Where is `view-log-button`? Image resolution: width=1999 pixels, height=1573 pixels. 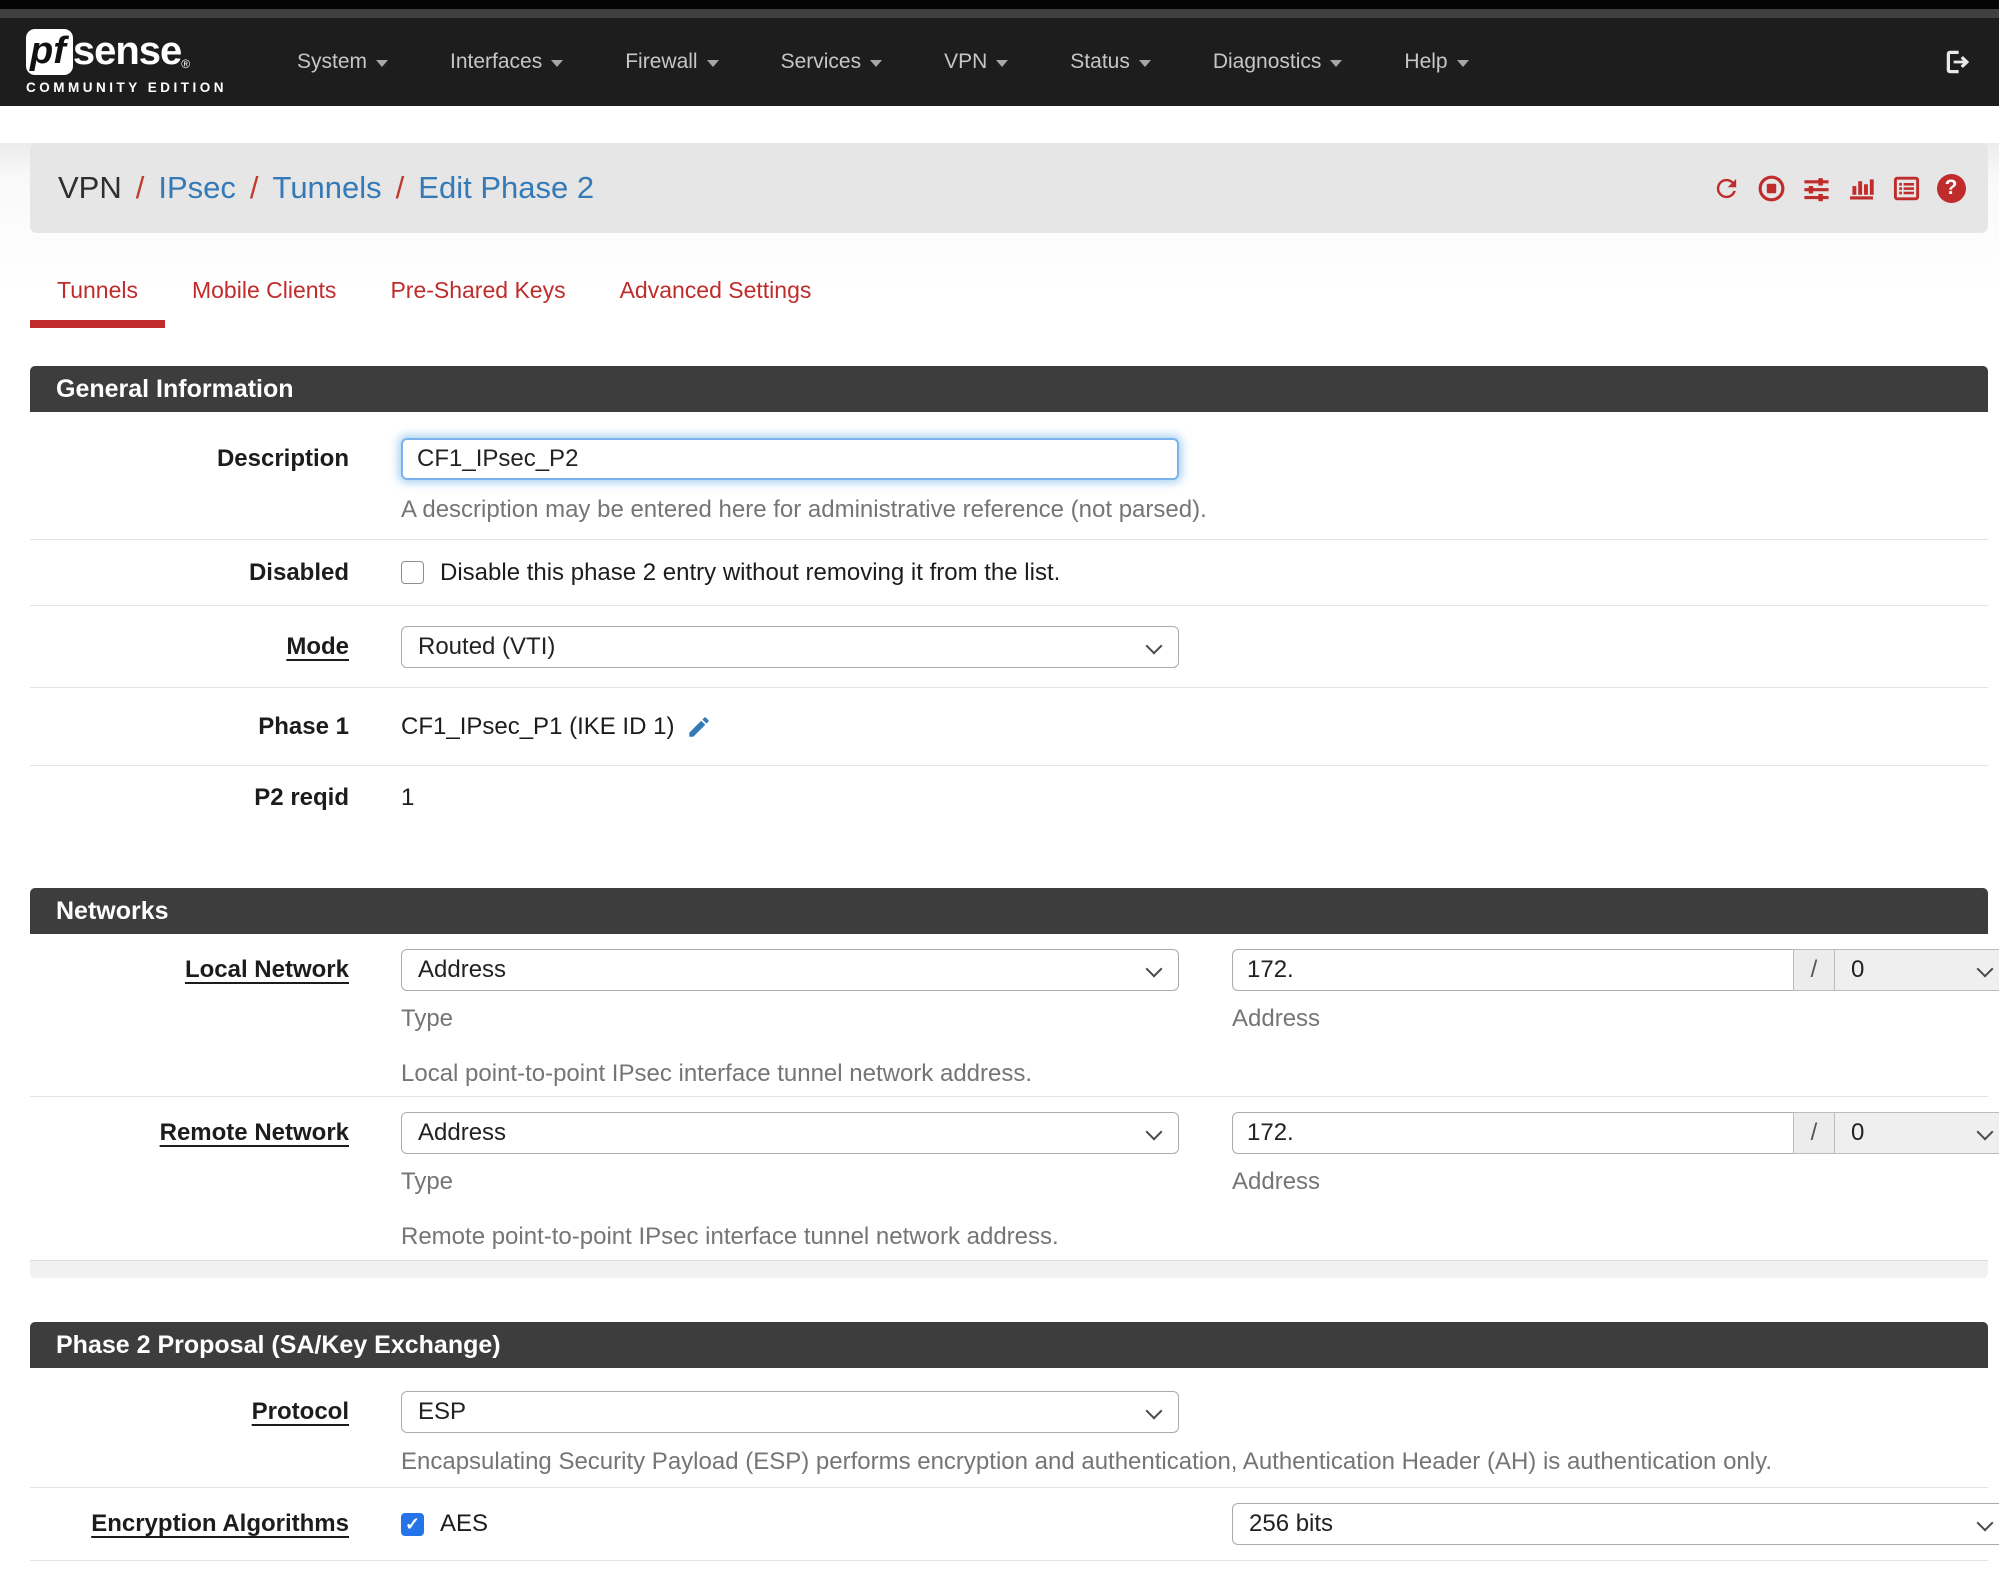
view-log-button is located at coordinates (1906, 188).